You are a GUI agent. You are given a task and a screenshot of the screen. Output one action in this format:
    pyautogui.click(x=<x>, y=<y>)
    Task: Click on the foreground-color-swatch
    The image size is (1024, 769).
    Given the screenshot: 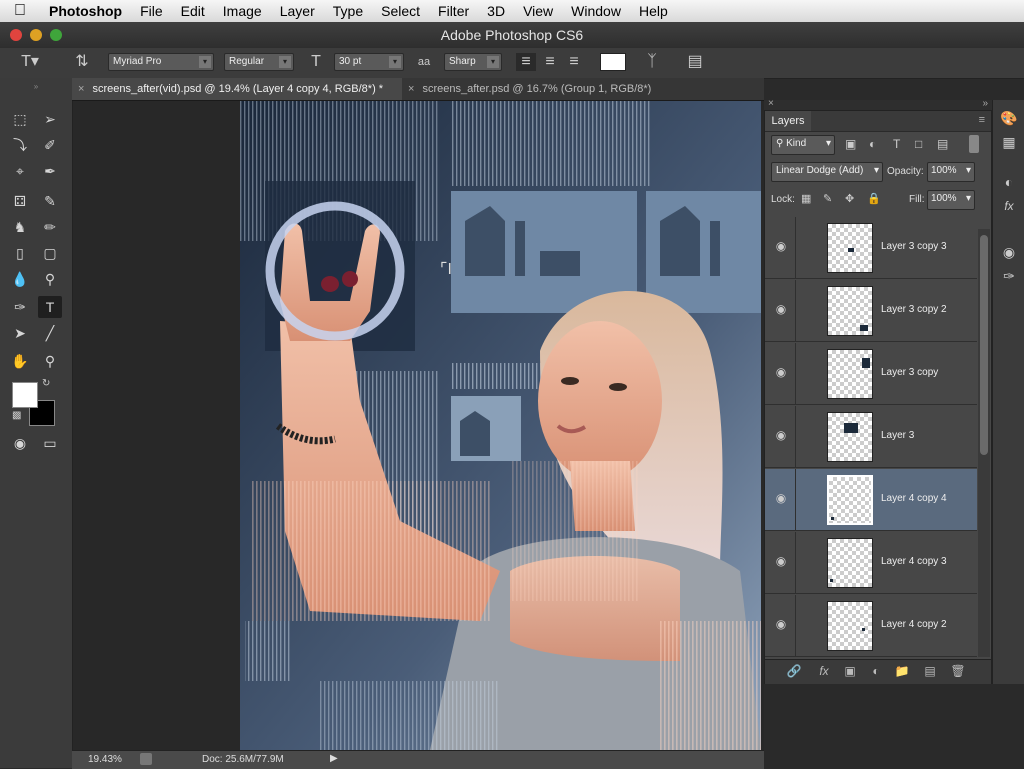 What is the action you would take?
    pyautogui.click(x=25, y=395)
    